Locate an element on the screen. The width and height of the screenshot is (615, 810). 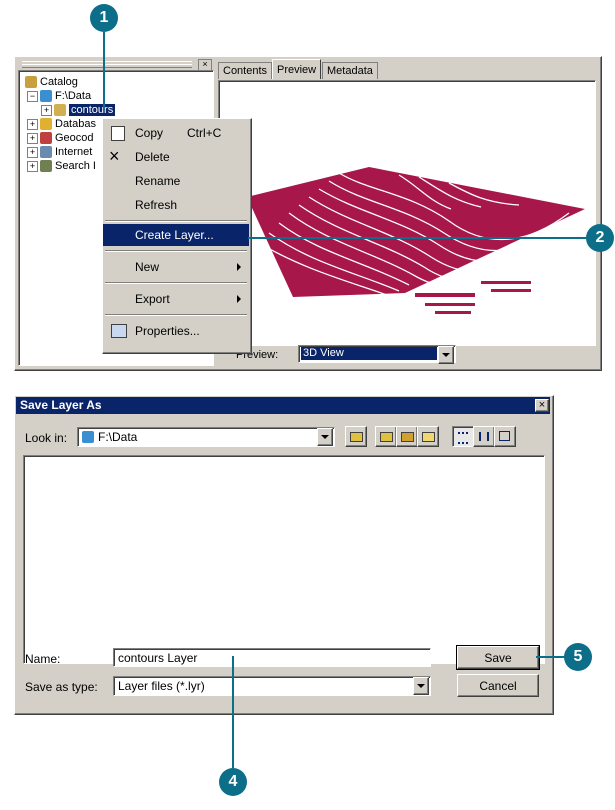
menu-item-copy: Copy Ctrl+C is located at coordinates (176, 133).